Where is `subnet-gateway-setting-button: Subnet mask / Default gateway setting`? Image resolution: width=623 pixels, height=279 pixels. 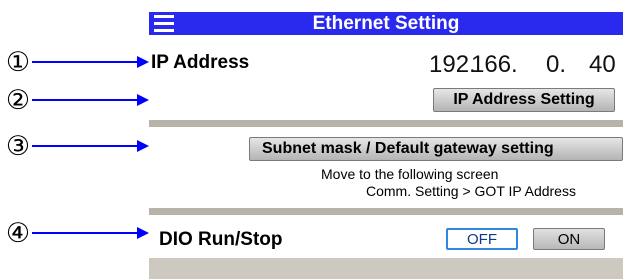
subnet-gateway-setting-button: Subnet mask / Default gateway setting is located at coordinates (436, 149).